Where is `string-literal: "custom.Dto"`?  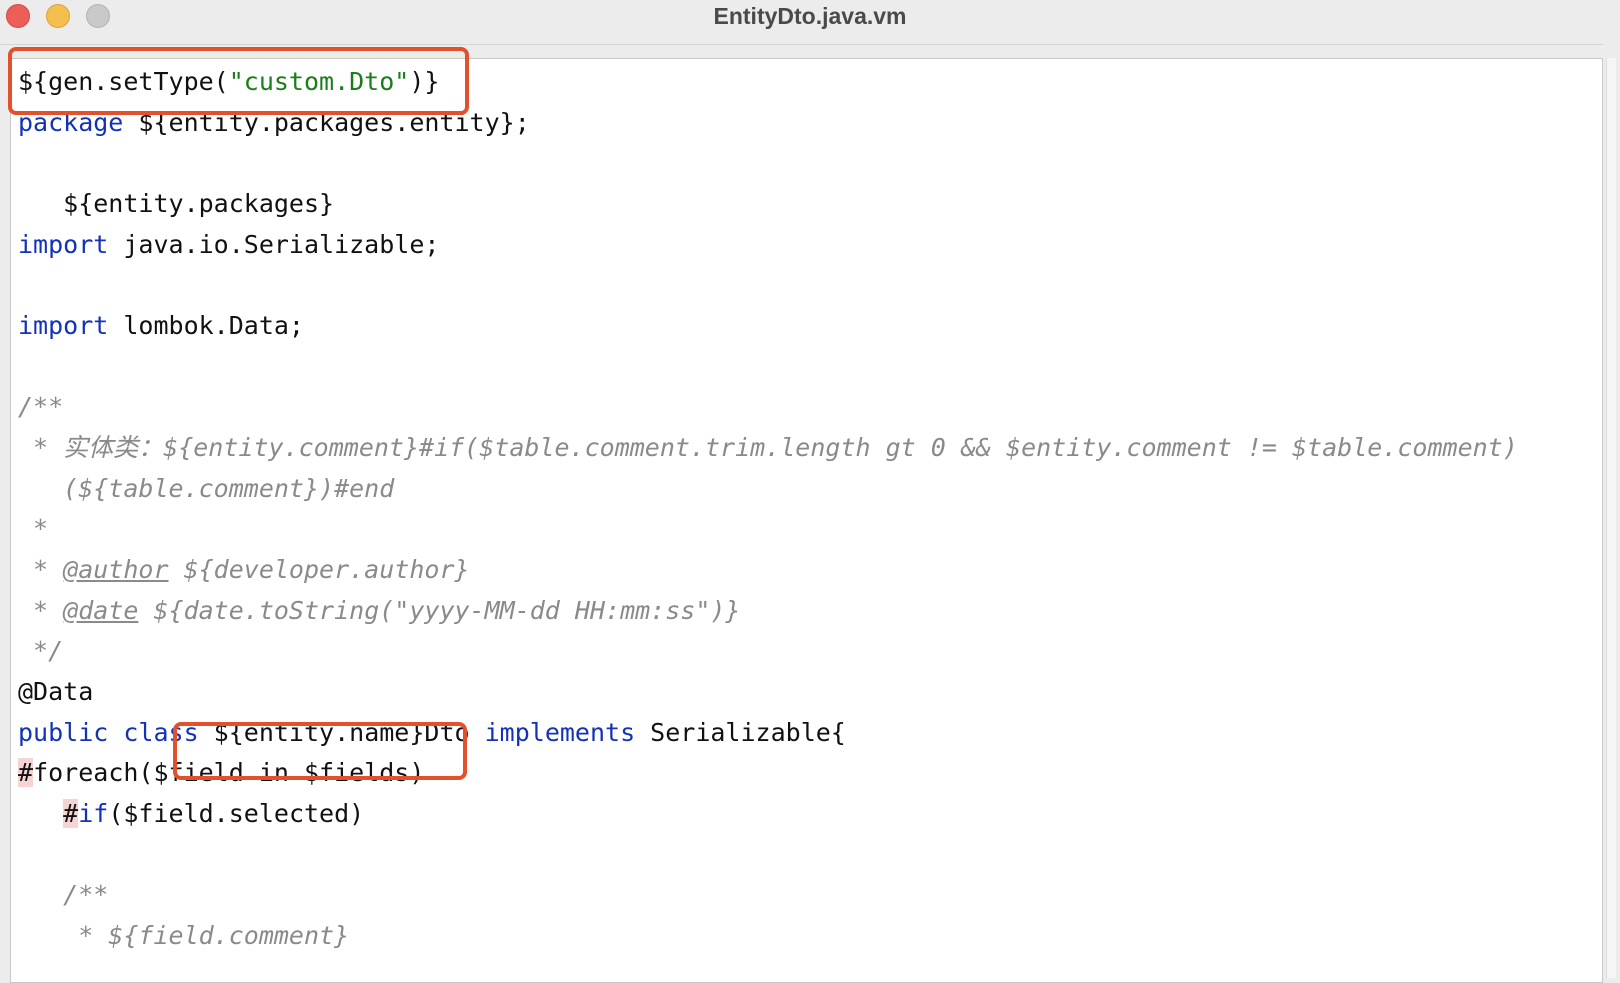 string-literal: "custom.Dto" is located at coordinates (319, 81).